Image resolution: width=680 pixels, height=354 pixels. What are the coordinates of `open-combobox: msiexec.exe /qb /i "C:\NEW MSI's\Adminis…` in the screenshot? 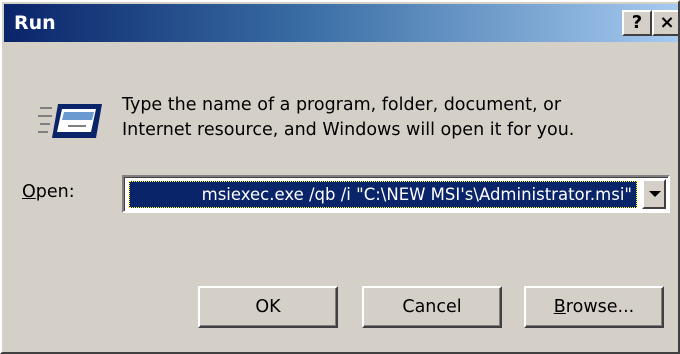 It's located at (396, 194).